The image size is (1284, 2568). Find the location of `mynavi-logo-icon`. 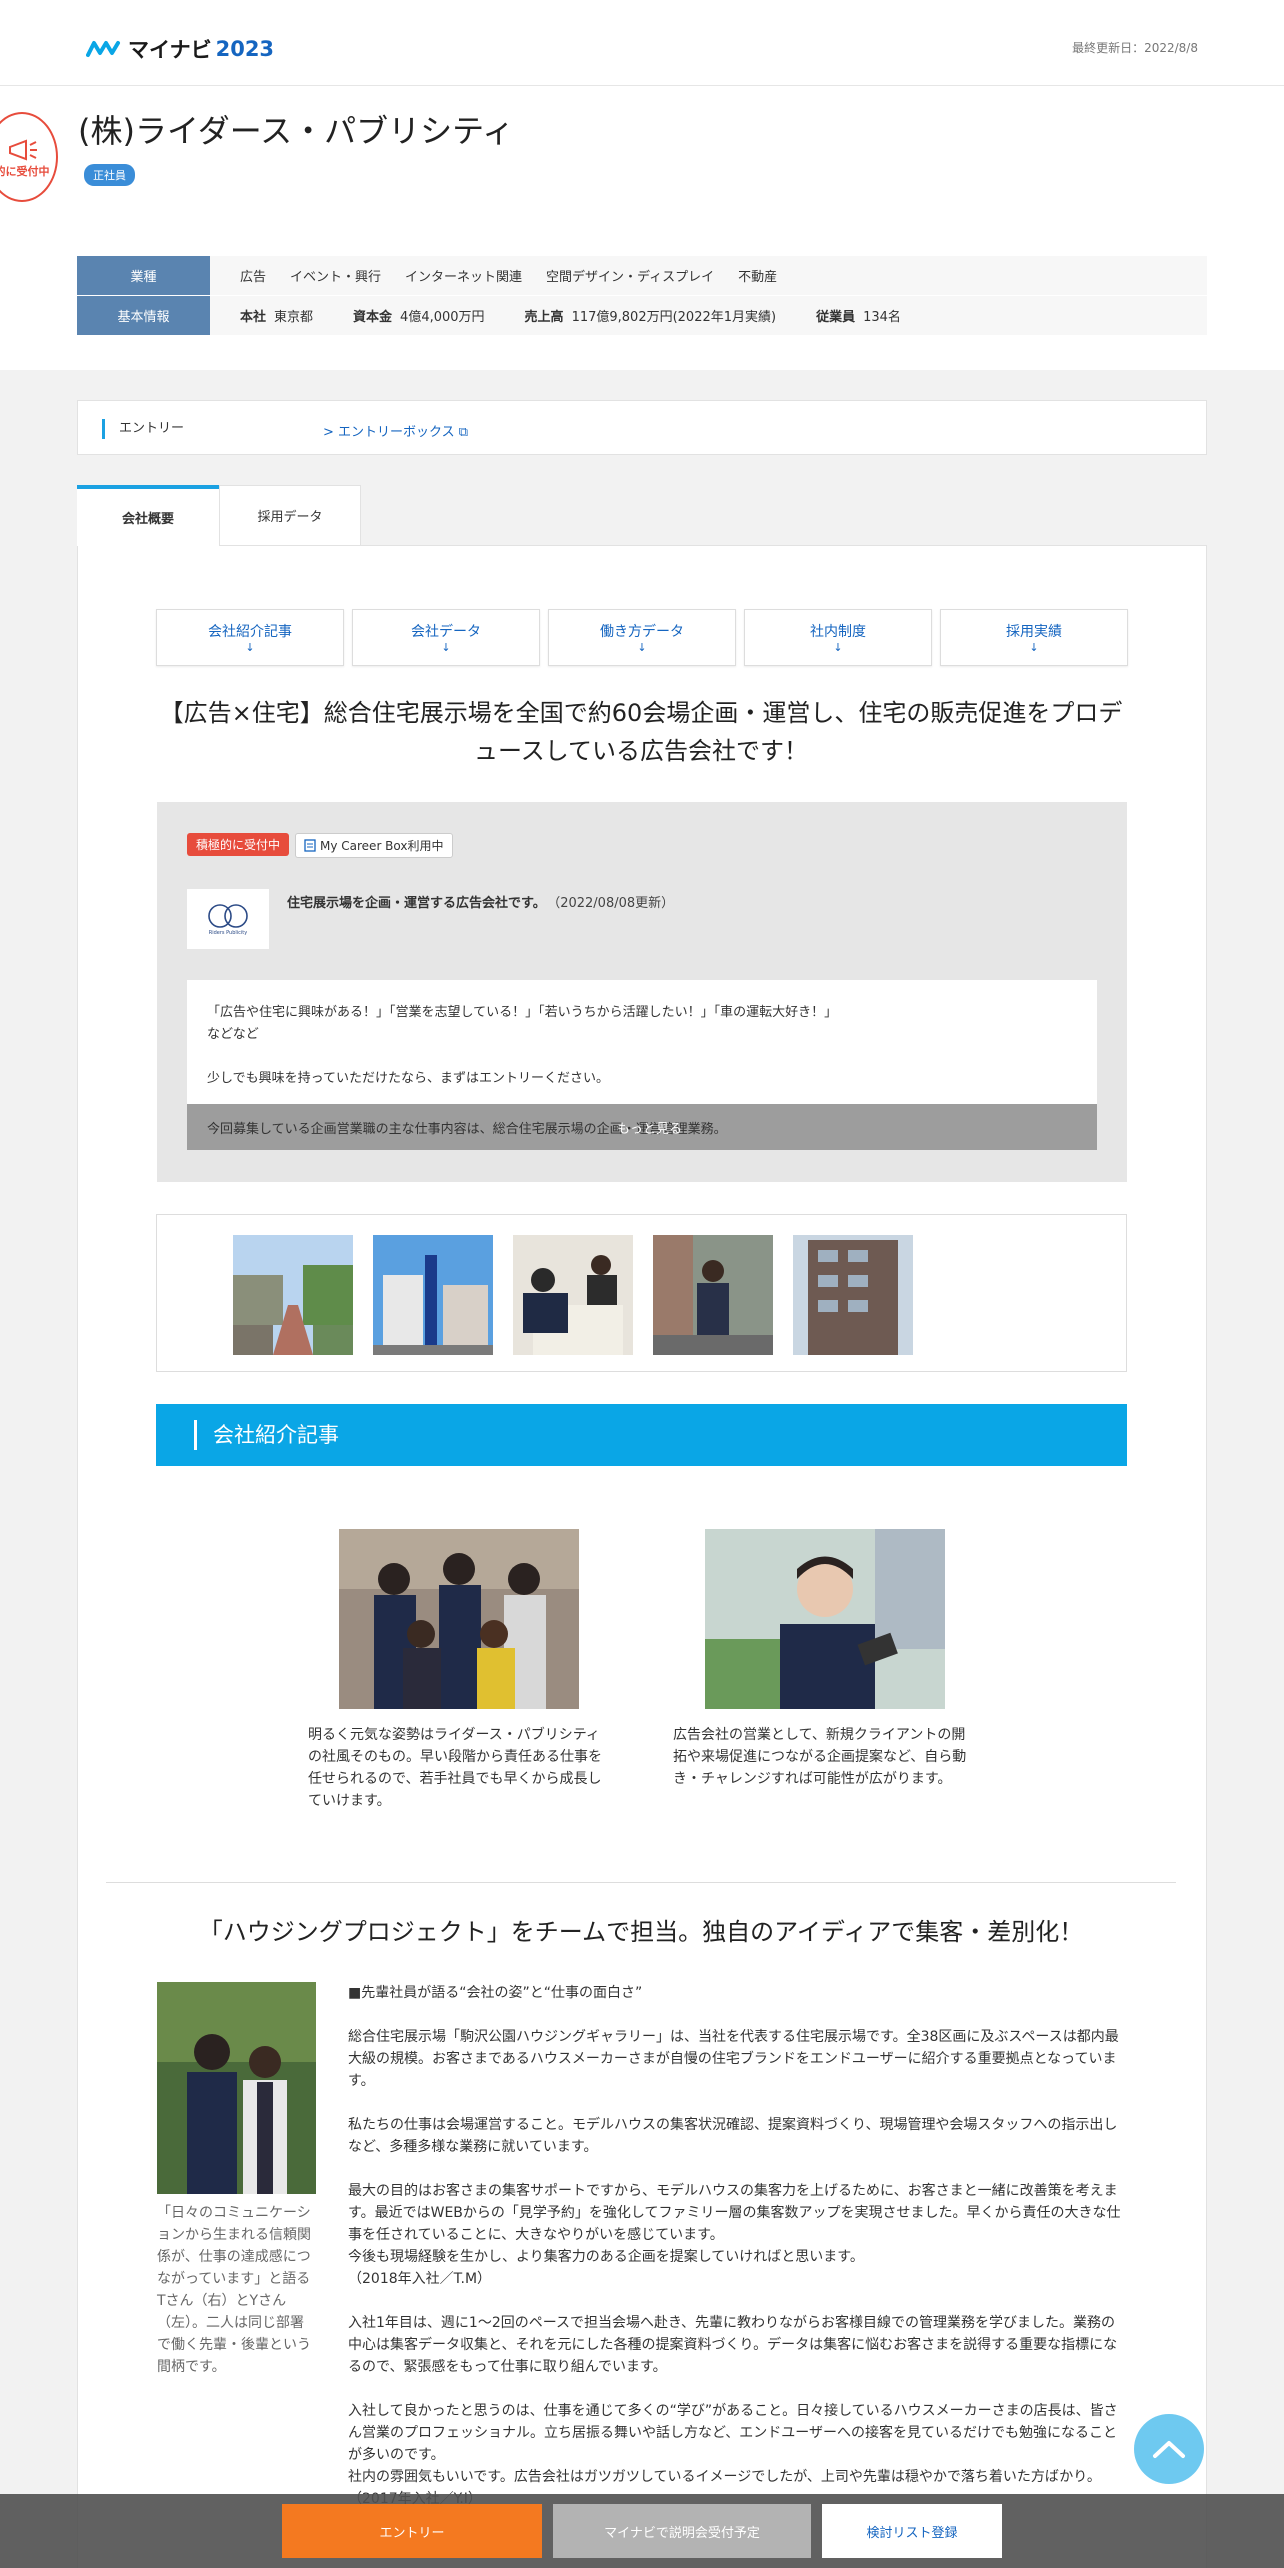

mynavi-logo-icon is located at coordinates (103, 49).